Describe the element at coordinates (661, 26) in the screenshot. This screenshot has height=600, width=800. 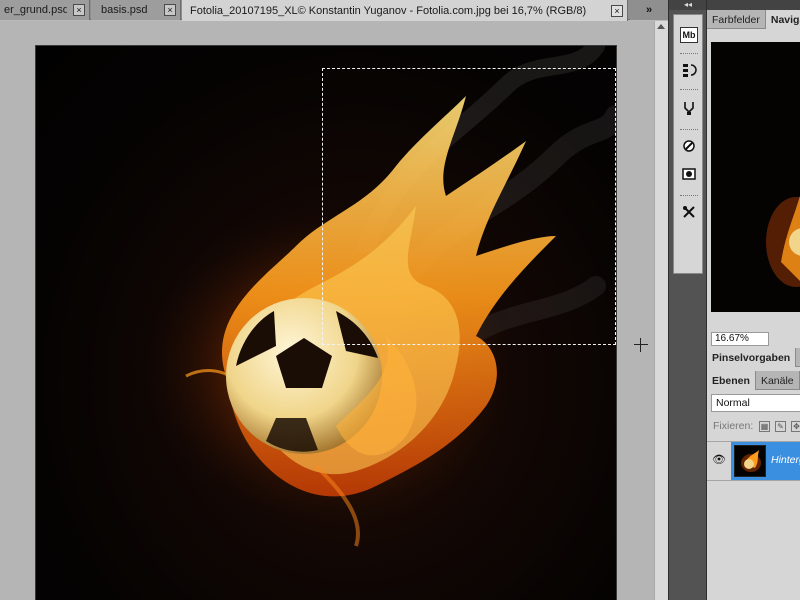
I see `scroll-up-icon` at that location.